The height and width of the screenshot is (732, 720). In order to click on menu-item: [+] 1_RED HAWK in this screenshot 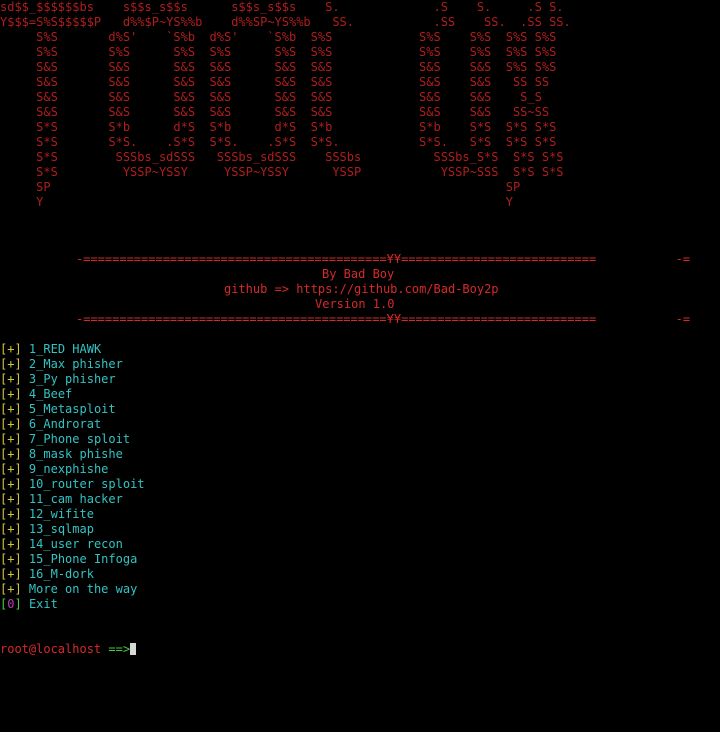, I will do `click(50, 349)`.